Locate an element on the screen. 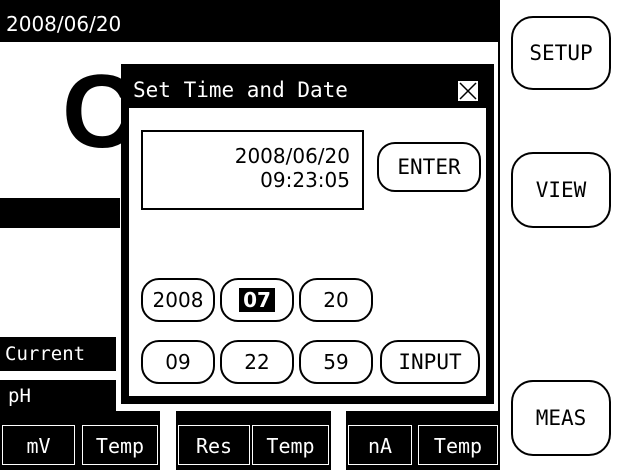 This screenshot has width=617, height=470. dialog-title-text: Set Time and Date is located at coordinates (240, 90).